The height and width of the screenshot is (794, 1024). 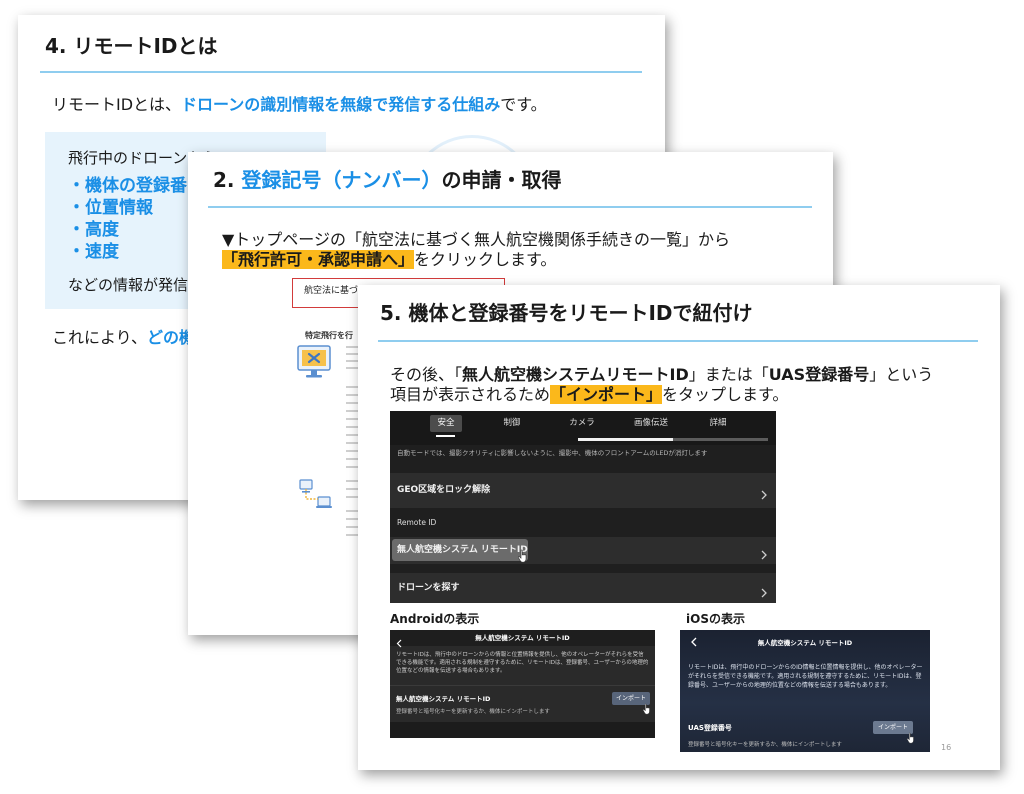 I want to click on outro-text: これにより、どの機, so click(x=123, y=338).